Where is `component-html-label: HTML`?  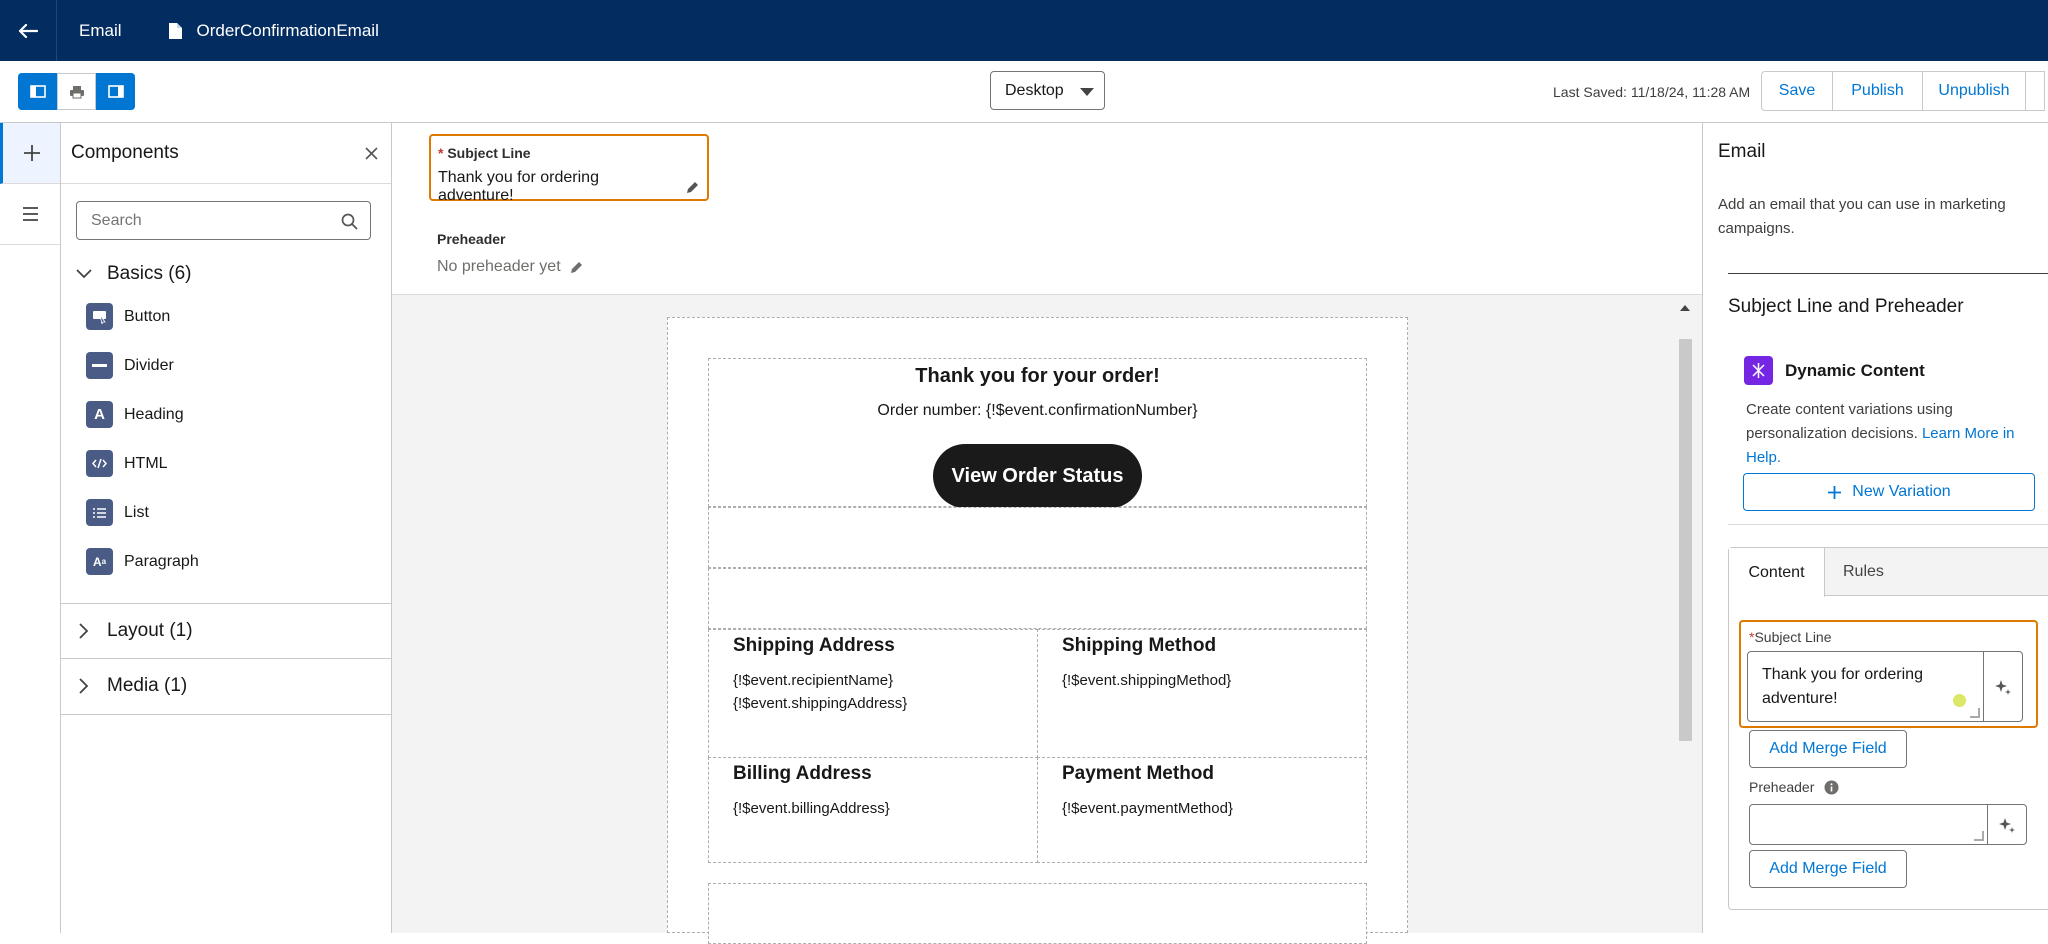 component-html-label: HTML is located at coordinates (146, 463).